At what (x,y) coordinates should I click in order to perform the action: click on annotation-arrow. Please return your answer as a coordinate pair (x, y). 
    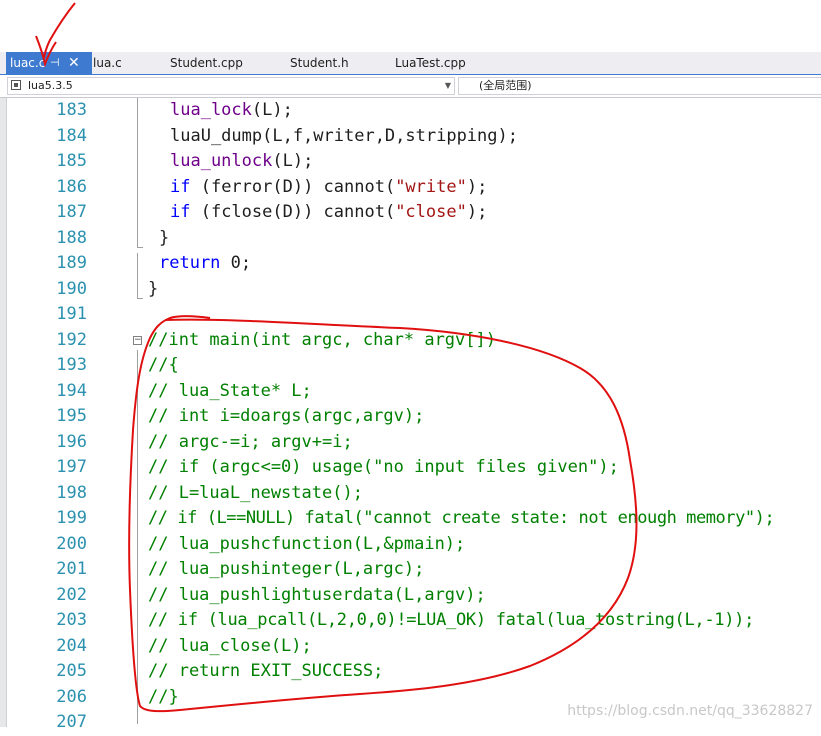
    Looking at the image, I should click on (59, 30).